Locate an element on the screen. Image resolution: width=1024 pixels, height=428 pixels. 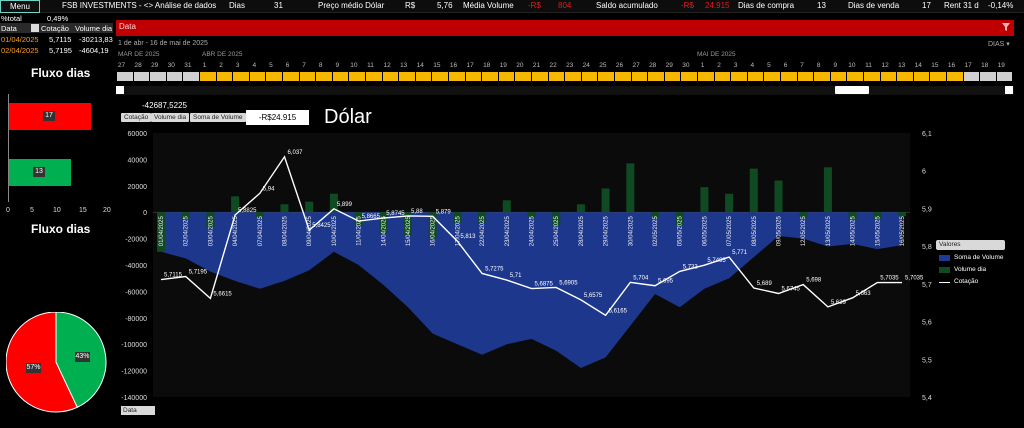
day-number: 11 is located at coordinates (868, 65).